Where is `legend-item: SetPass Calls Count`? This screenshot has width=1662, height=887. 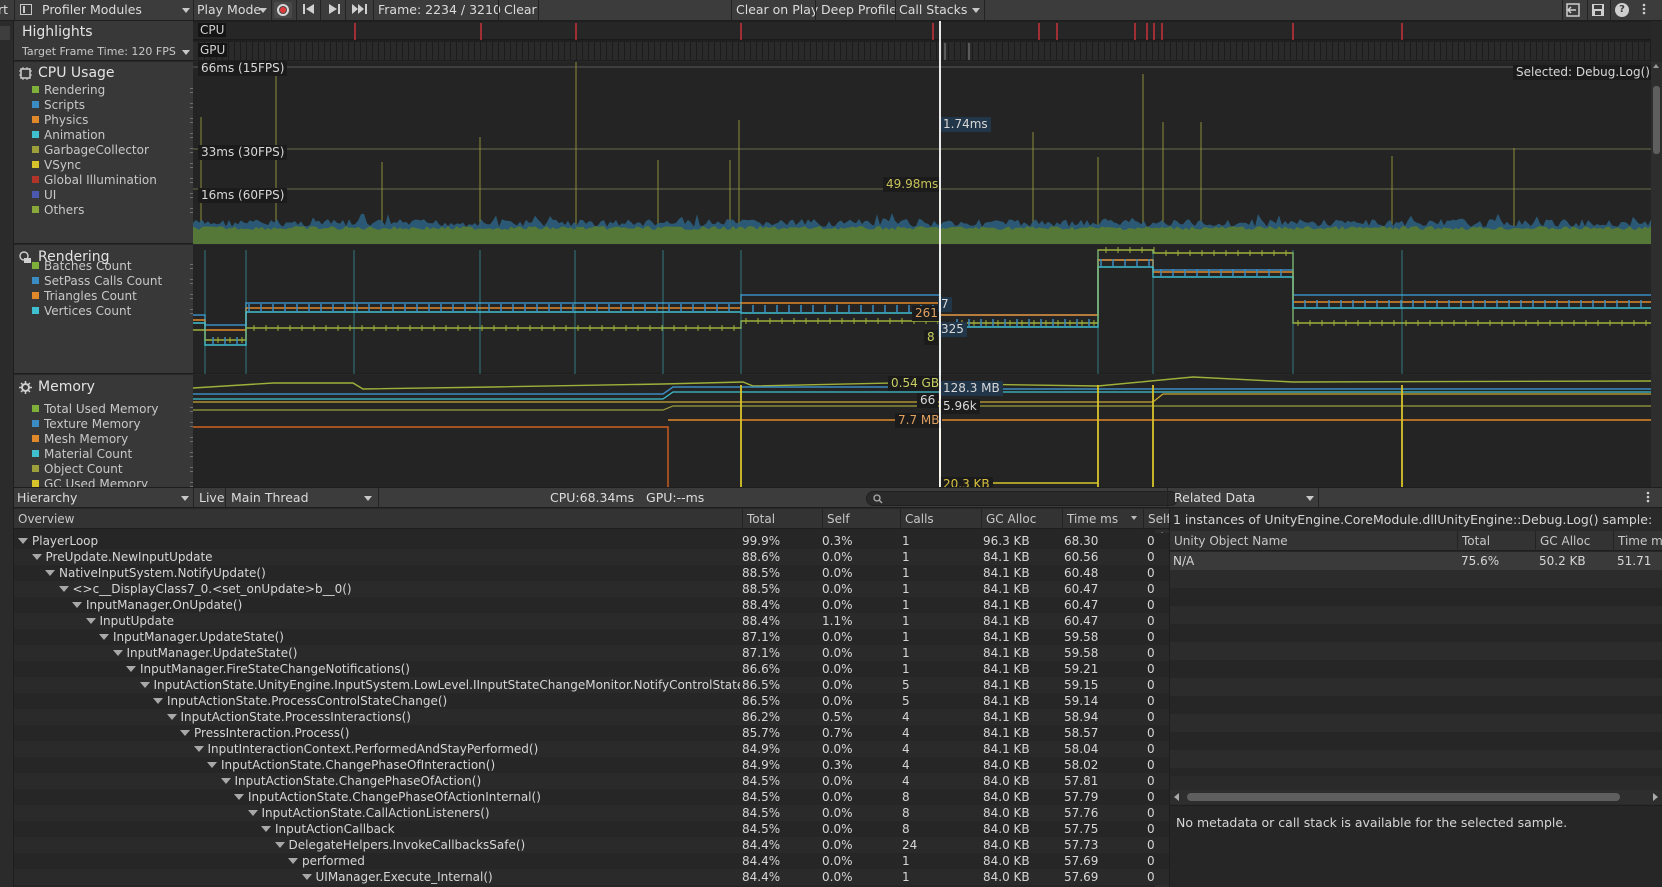
legend-item: SetPass Calls Count is located at coordinates (97, 281).